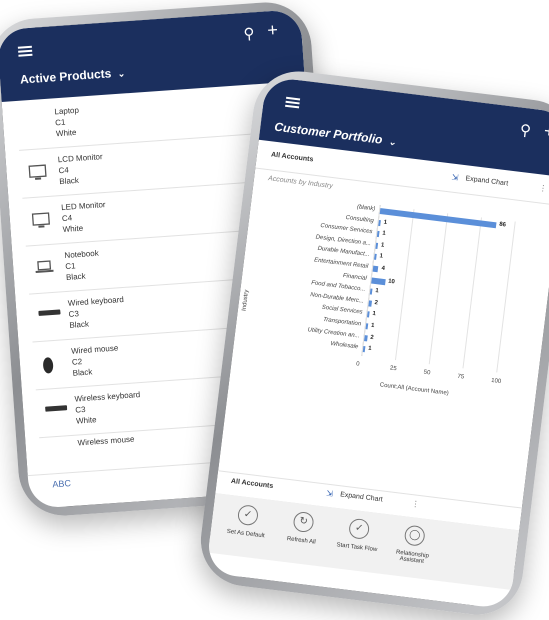  Describe the element at coordinates (48, 365) in the screenshot. I see `mouse-icon` at that location.